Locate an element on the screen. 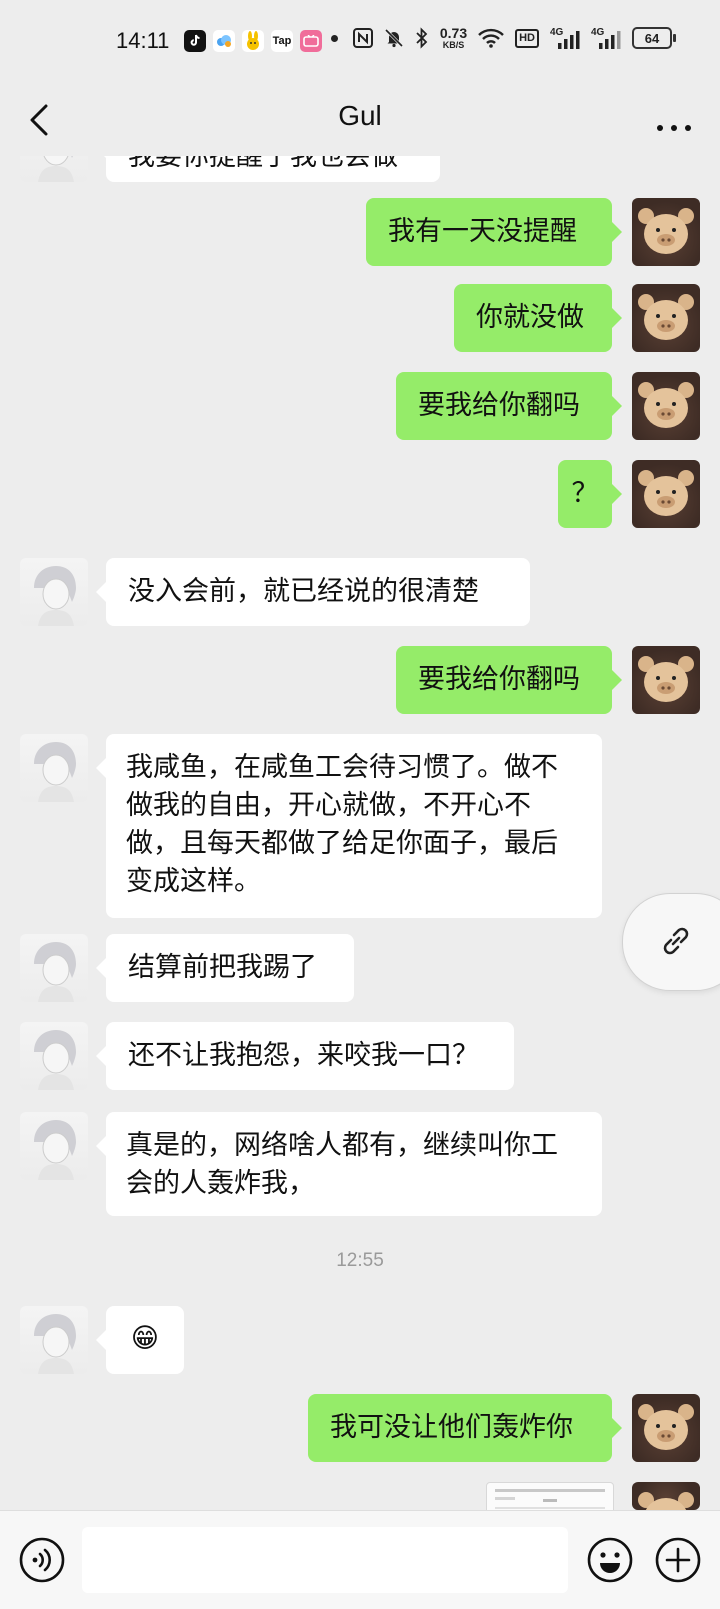  image-message-thumbnail is located at coordinates (550, 1496).